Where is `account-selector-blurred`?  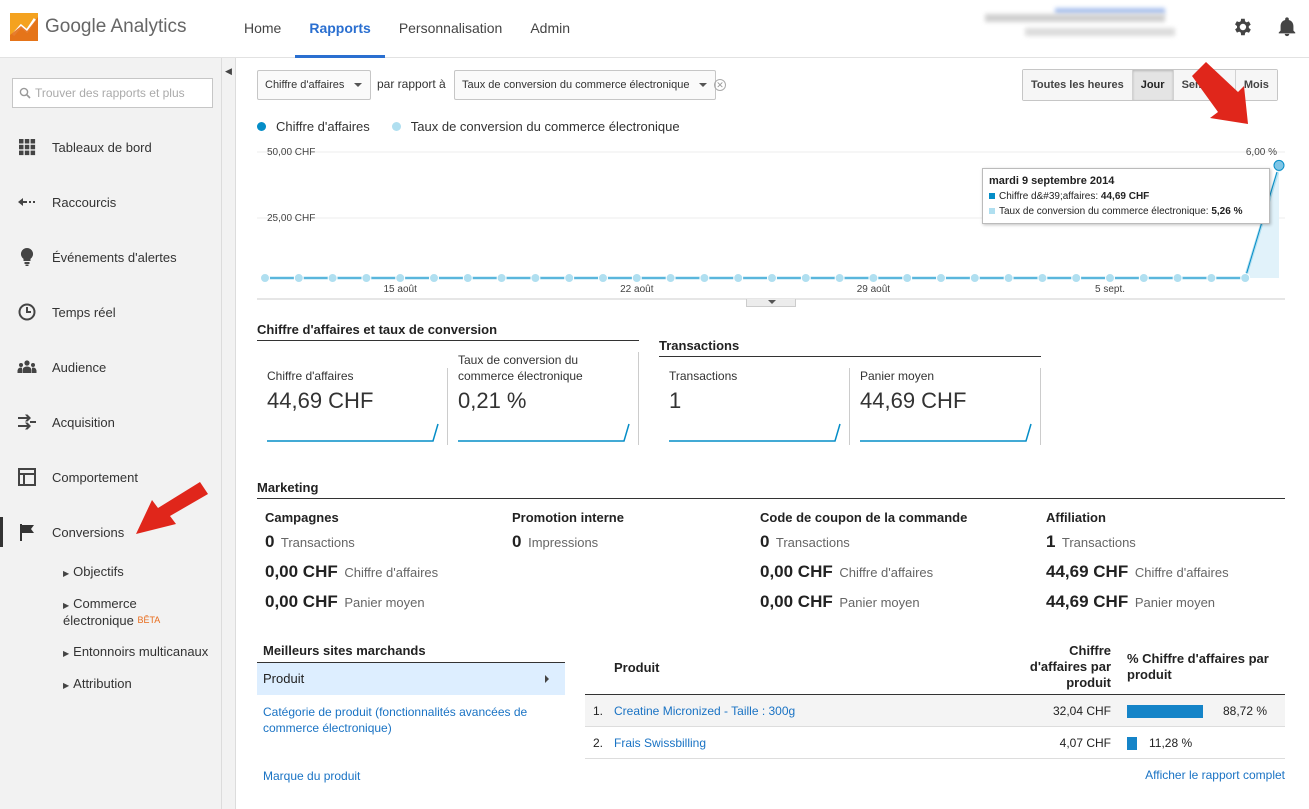
account-selector-blurred is located at coordinates (1085, 22).